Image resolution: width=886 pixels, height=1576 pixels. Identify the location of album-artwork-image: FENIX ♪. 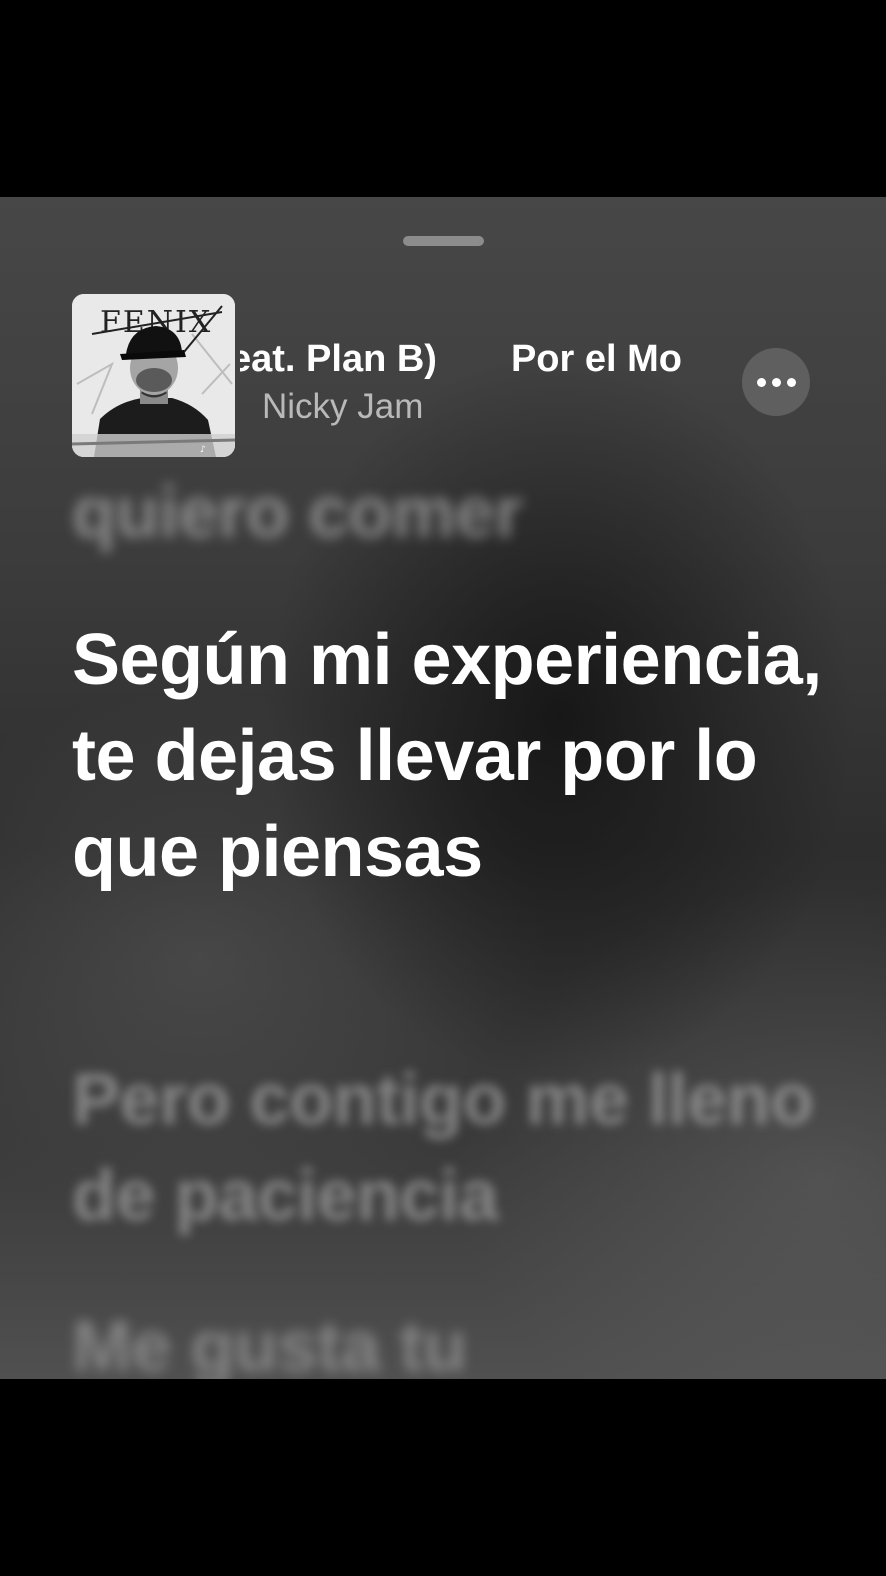
(153, 375).